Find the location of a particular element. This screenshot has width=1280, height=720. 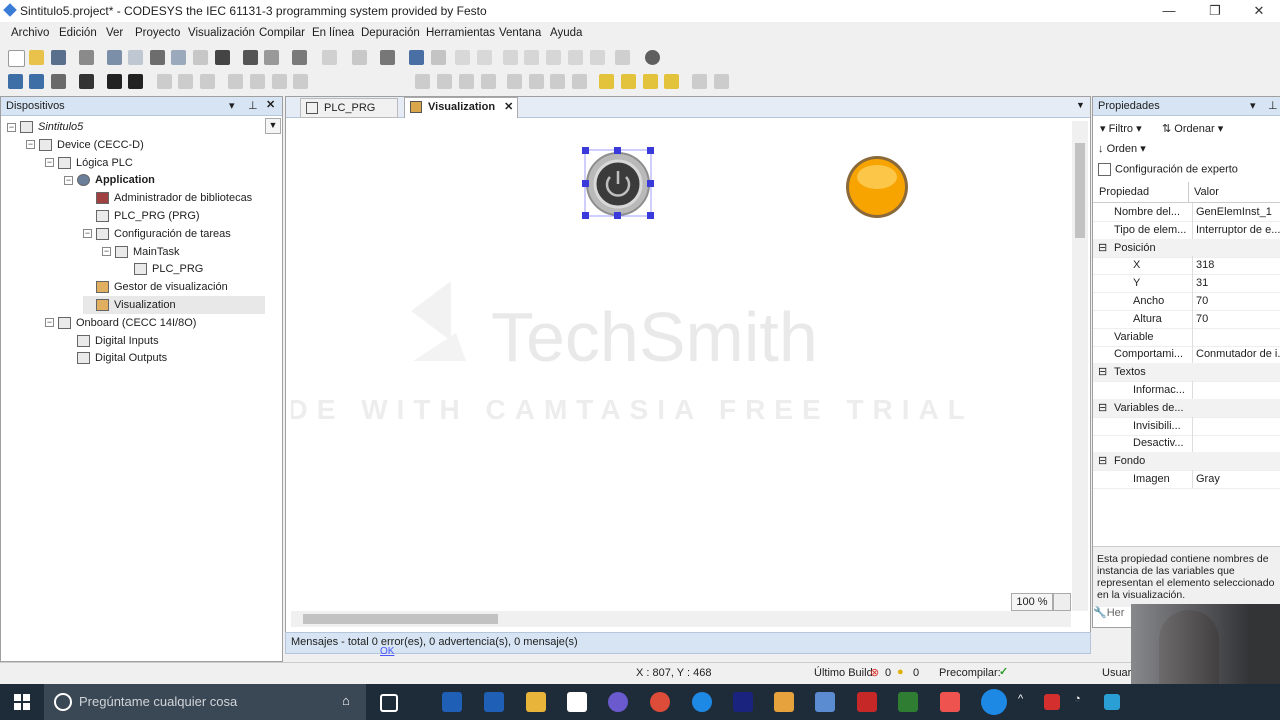

run-icon is located at coordinates (462, 57).